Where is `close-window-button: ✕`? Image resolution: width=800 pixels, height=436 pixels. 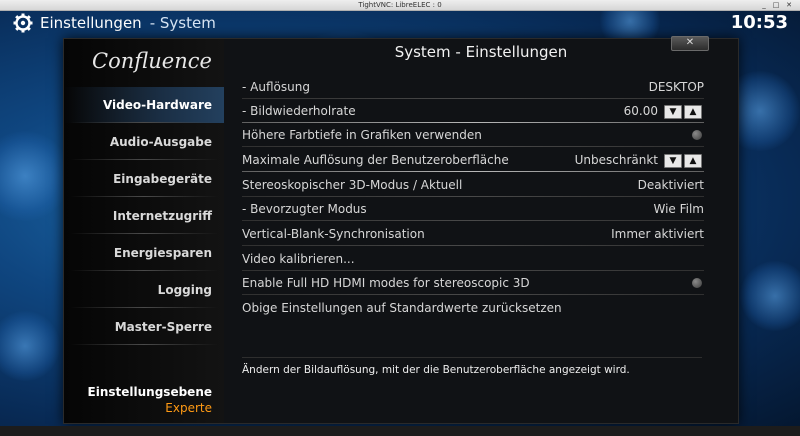 close-window-button: ✕ is located at coordinates (789, 5).